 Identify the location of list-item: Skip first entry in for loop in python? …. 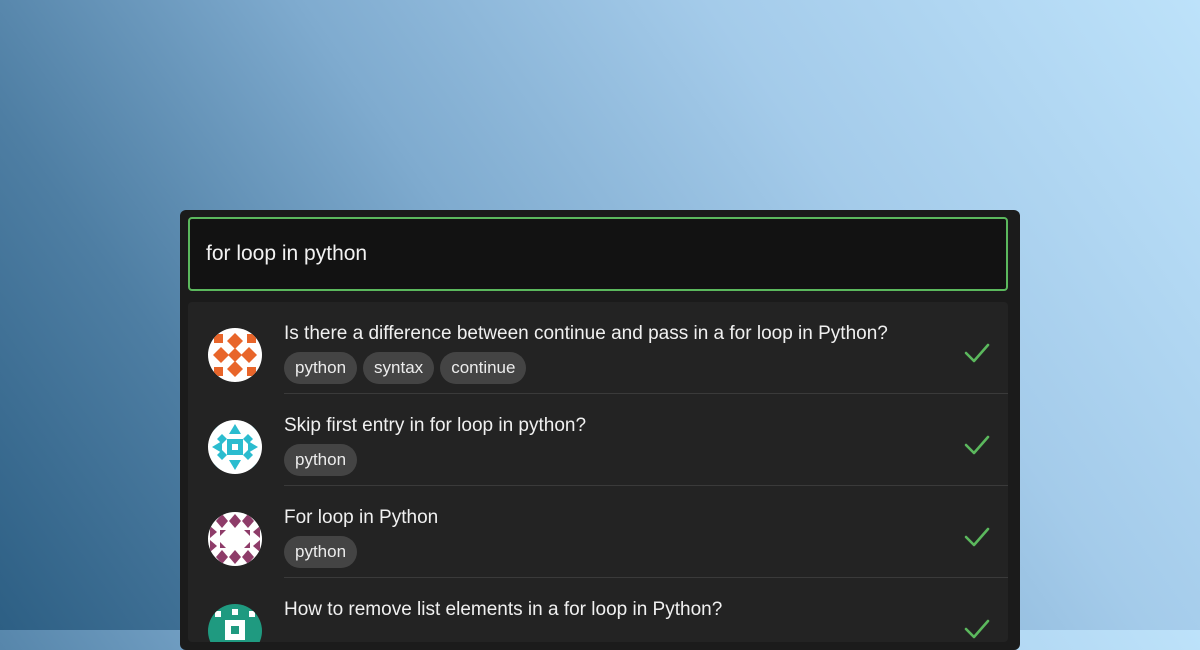
(598, 440).